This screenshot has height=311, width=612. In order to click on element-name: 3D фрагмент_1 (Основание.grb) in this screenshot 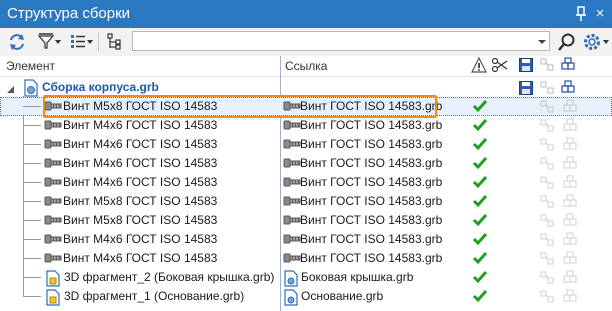, I will do `click(154, 296)`.